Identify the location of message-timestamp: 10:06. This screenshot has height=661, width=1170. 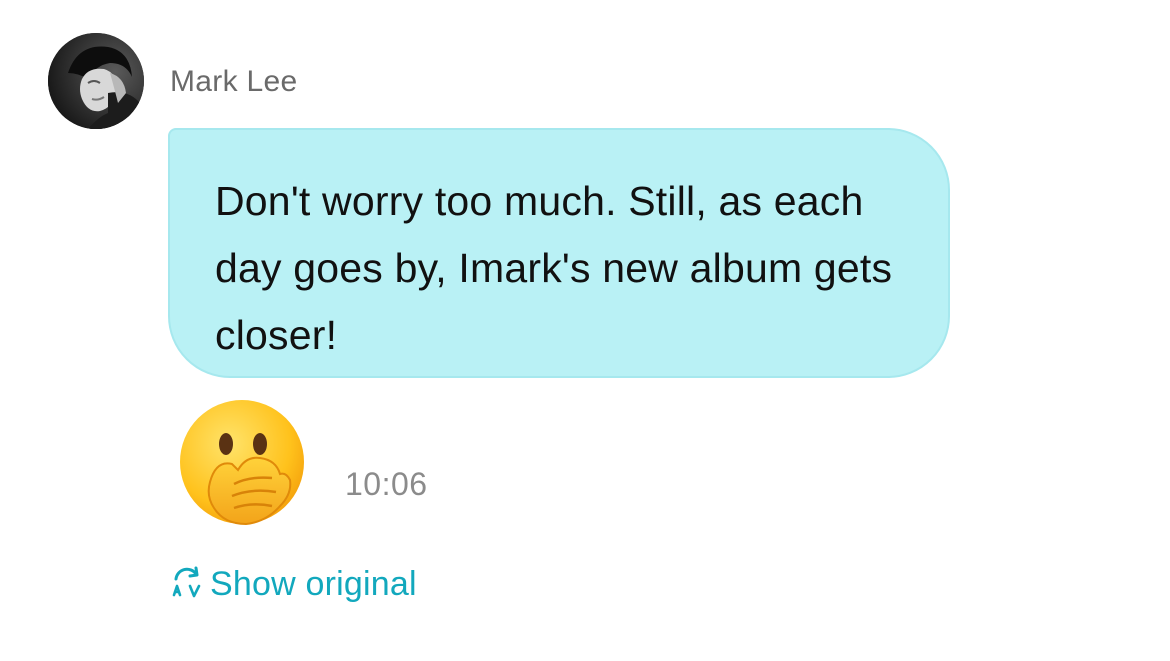
(386, 484).